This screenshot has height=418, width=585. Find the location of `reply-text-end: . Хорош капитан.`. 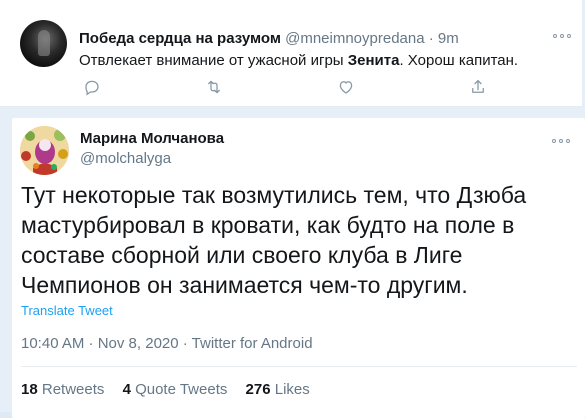

reply-text-end: . Хорош капитан. is located at coordinates (459, 60).